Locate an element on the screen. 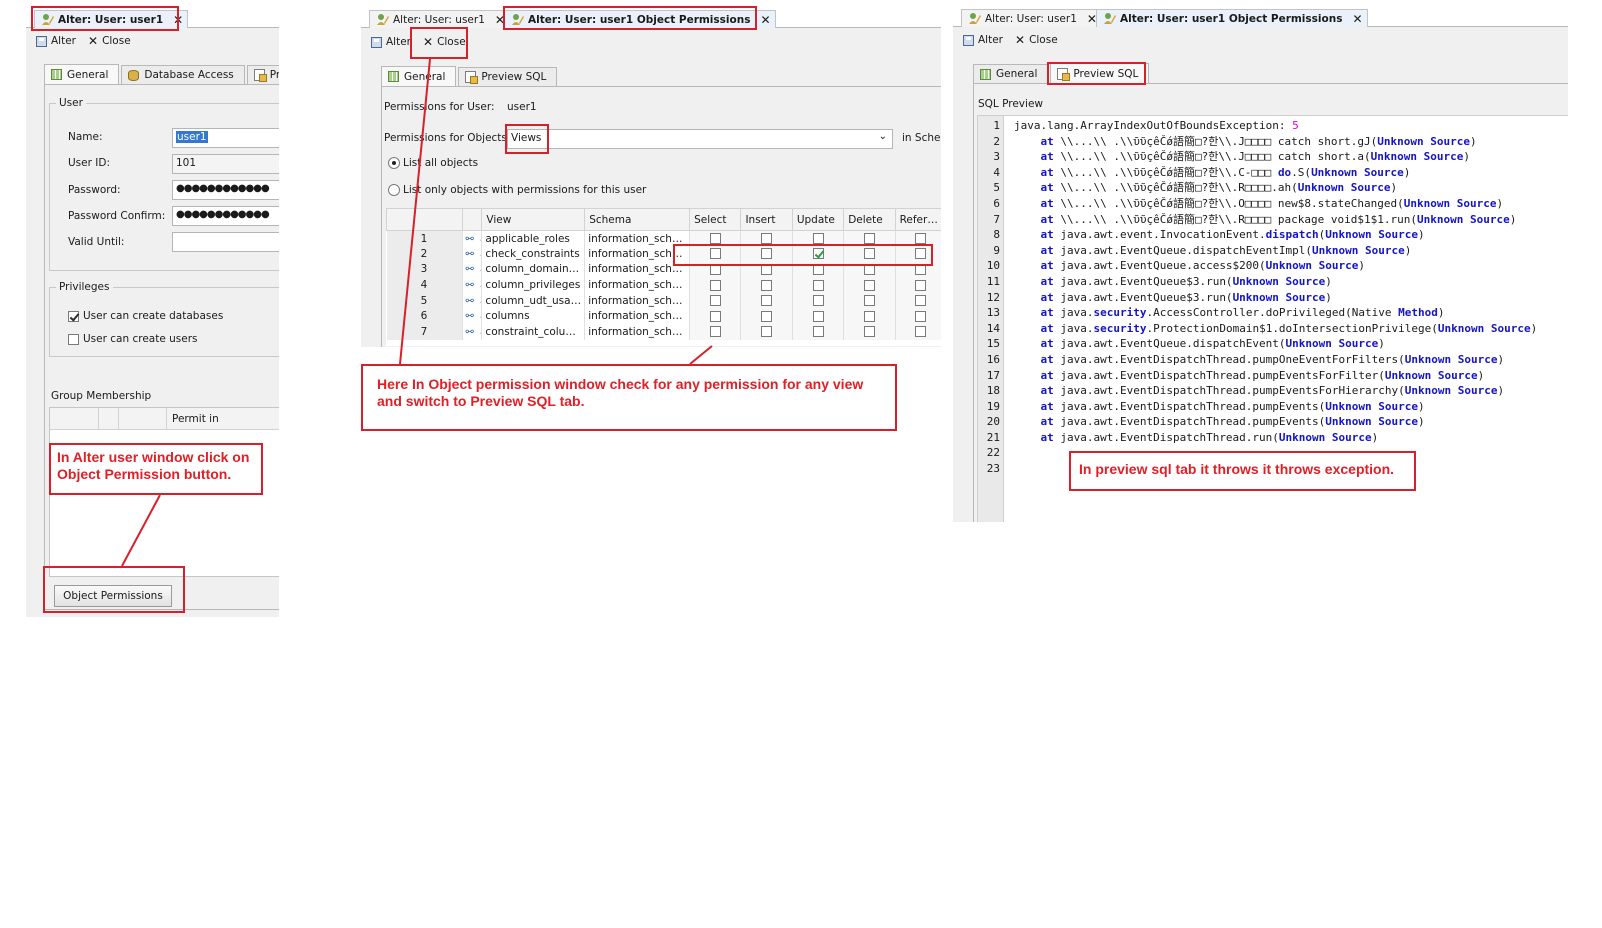 The image size is (1602, 928). table-row: 7 ⚯ constraint_colum… information_schema is located at coordinates (663, 332).